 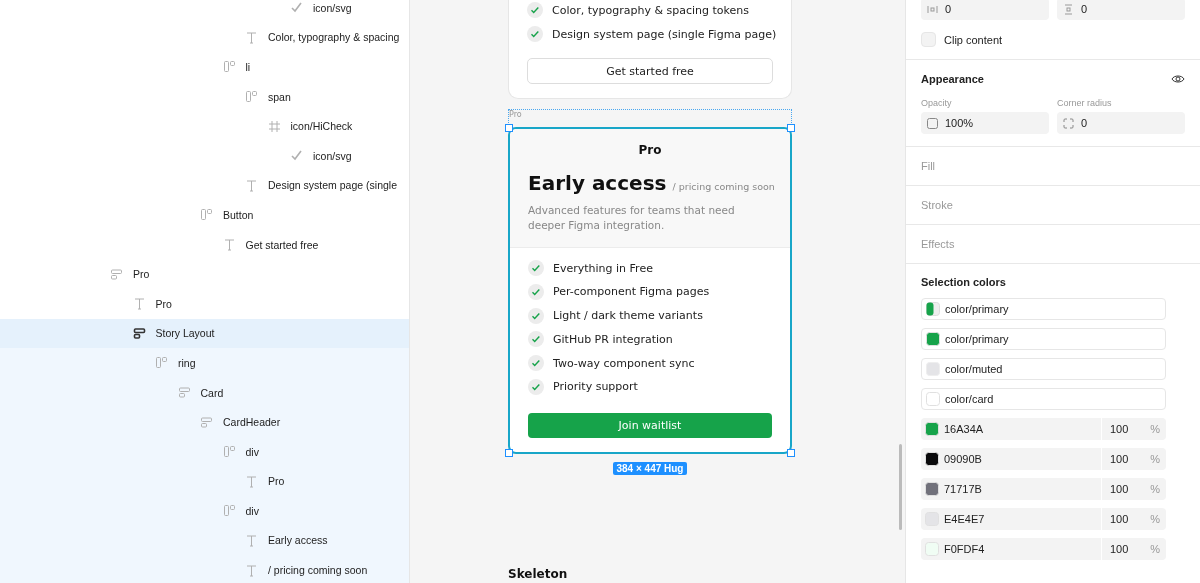 What do you see at coordinates (1043, 369) in the screenshot?
I see `color-style-row: color/muted` at bounding box center [1043, 369].